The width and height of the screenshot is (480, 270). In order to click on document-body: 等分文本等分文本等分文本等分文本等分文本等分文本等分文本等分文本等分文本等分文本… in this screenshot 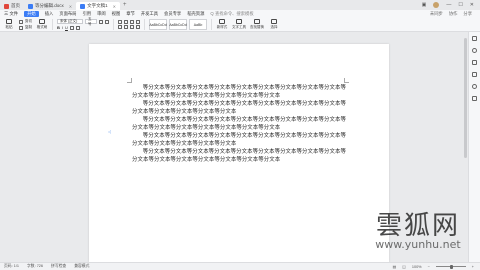, I will do `click(239, 124)`.